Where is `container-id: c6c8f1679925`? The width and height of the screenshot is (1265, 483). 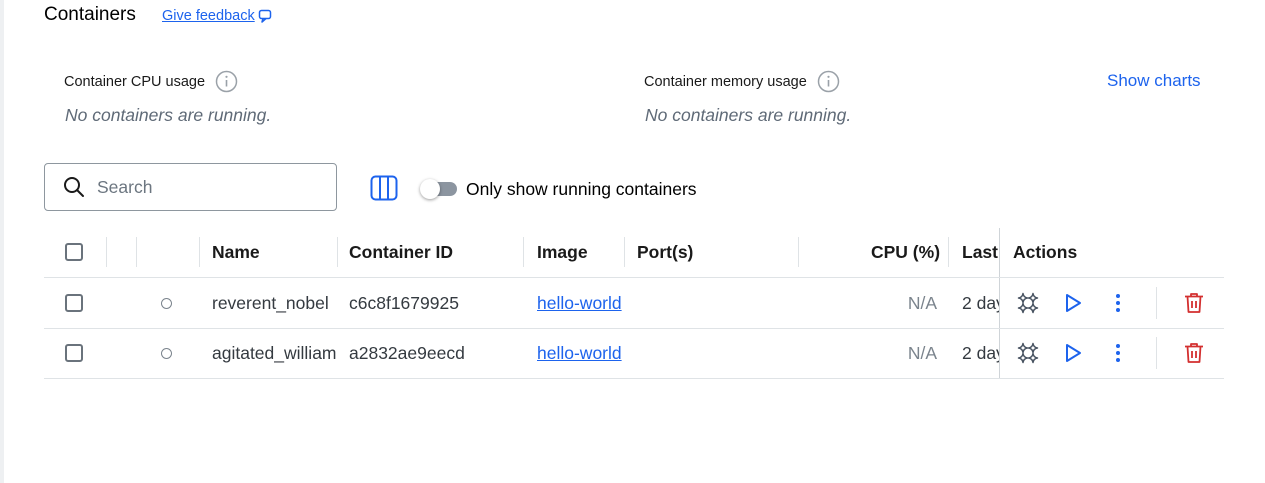 container-id: c6c8f1679925 is located at coordinates (404, 303).